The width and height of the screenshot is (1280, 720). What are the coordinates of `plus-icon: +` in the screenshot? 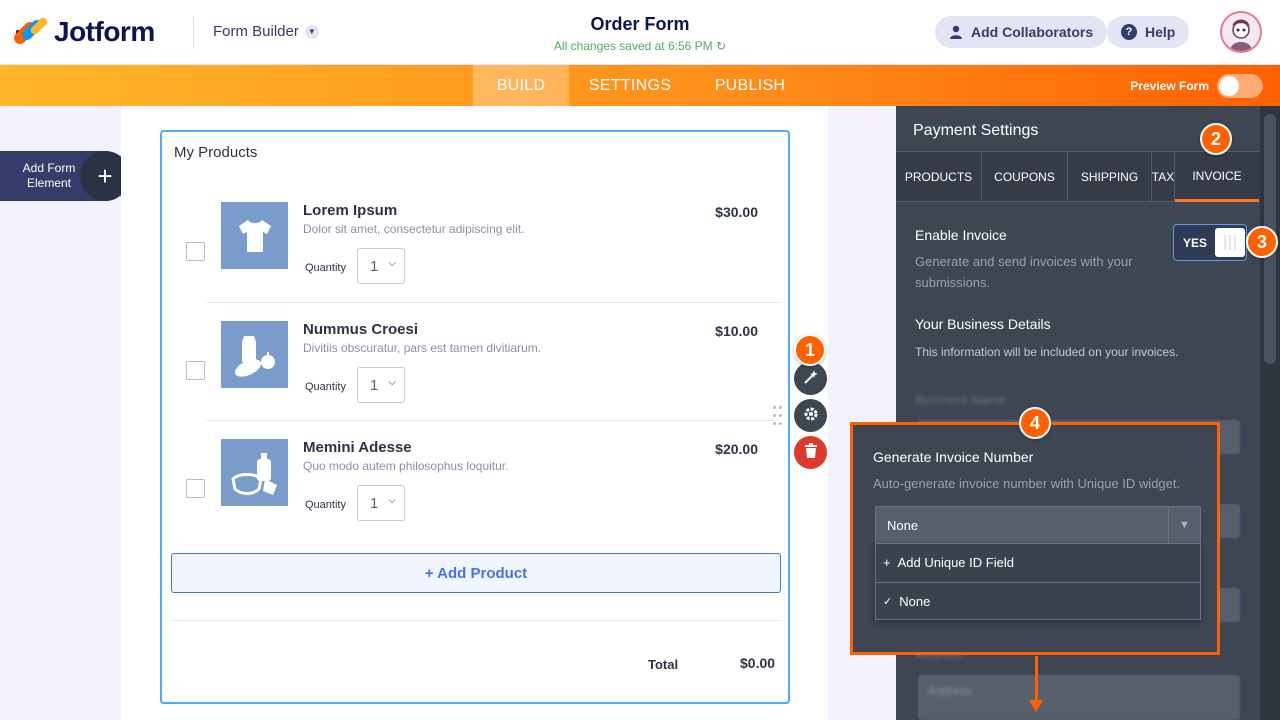 It's located at (887, 562).